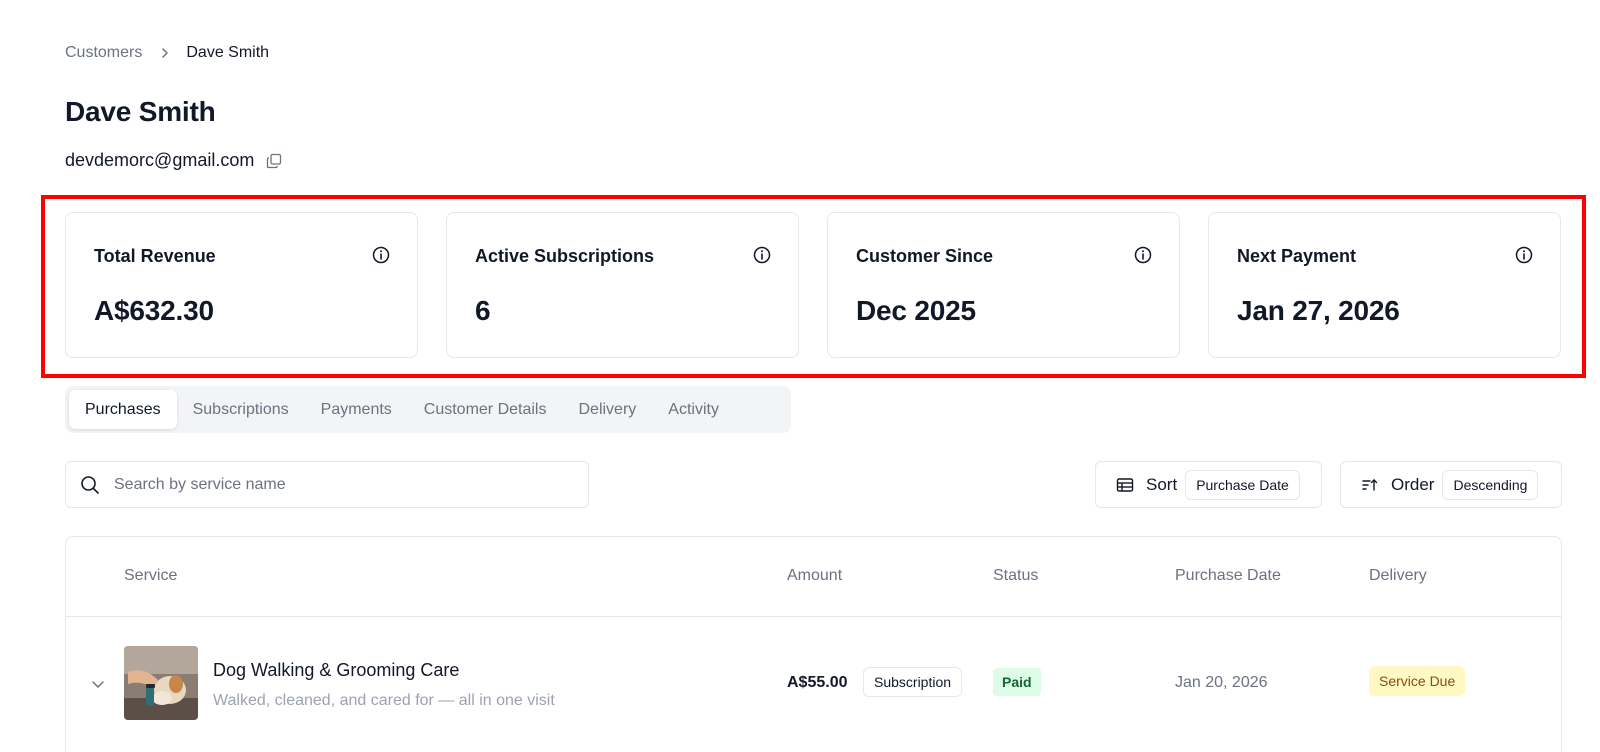  What do you see at coordinates (607, 409) in the screenshot?
I see `tab-delivery: Delivery` at bounding box center [607, 409].